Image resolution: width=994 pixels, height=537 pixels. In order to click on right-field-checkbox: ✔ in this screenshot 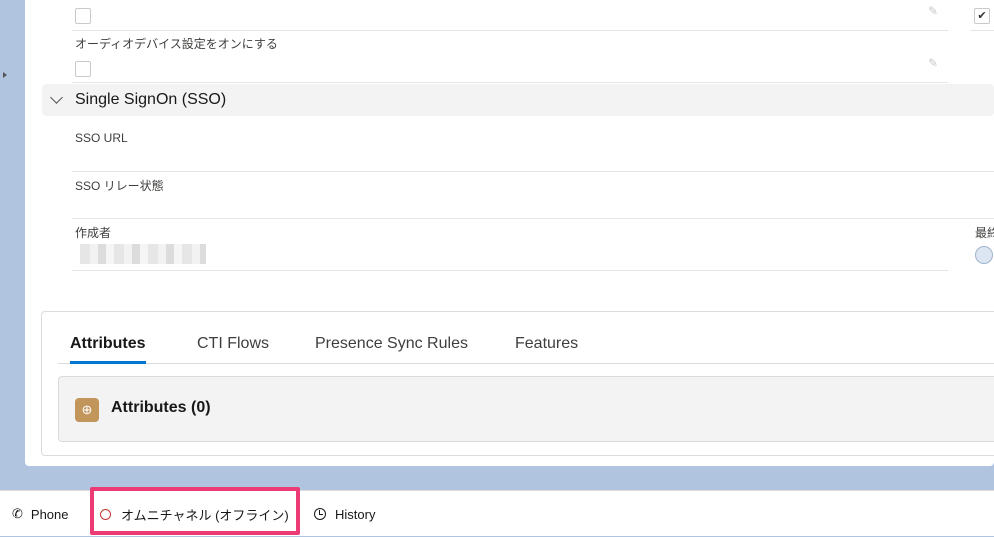, I will do `click(982, 16)`.